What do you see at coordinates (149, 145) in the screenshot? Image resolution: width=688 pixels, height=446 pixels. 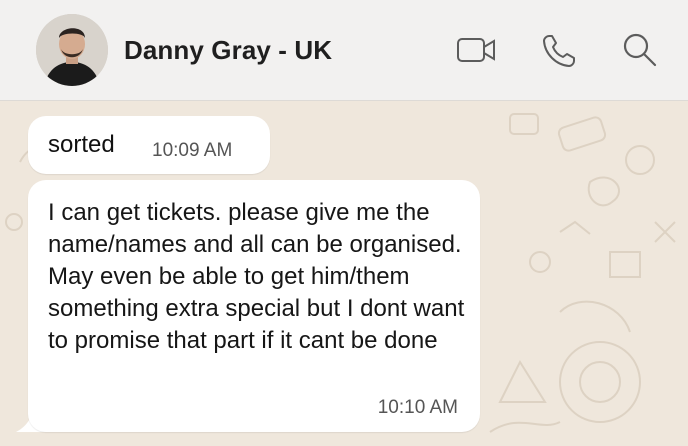 I see `message-bubble: sorted 10:09 AM` at bounding box center [149, 145].